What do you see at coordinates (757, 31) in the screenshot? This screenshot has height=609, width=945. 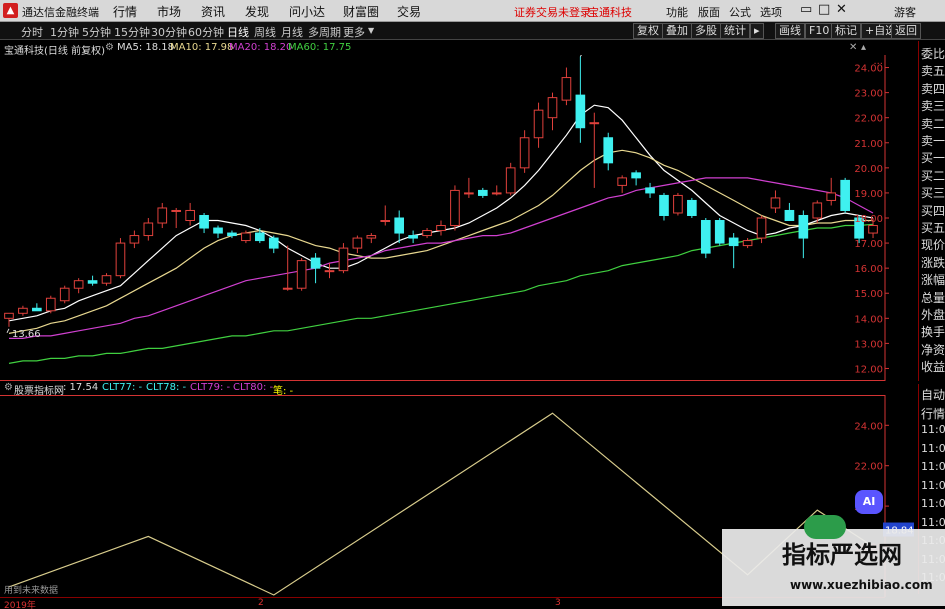 I see `draw-line-toggle-icon: ▸` at bounding box center [757, 31].